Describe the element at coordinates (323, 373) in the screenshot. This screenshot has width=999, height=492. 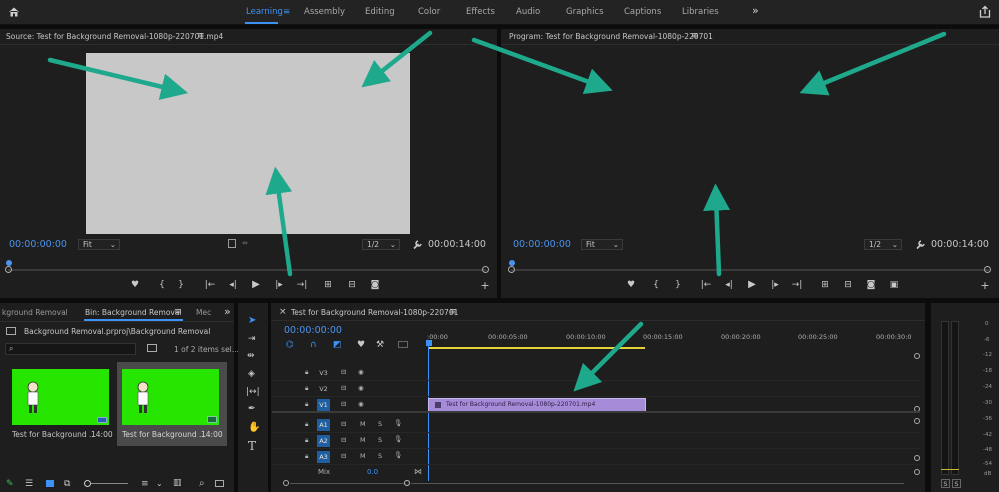
I see `track-label-v3: V3` at that location.